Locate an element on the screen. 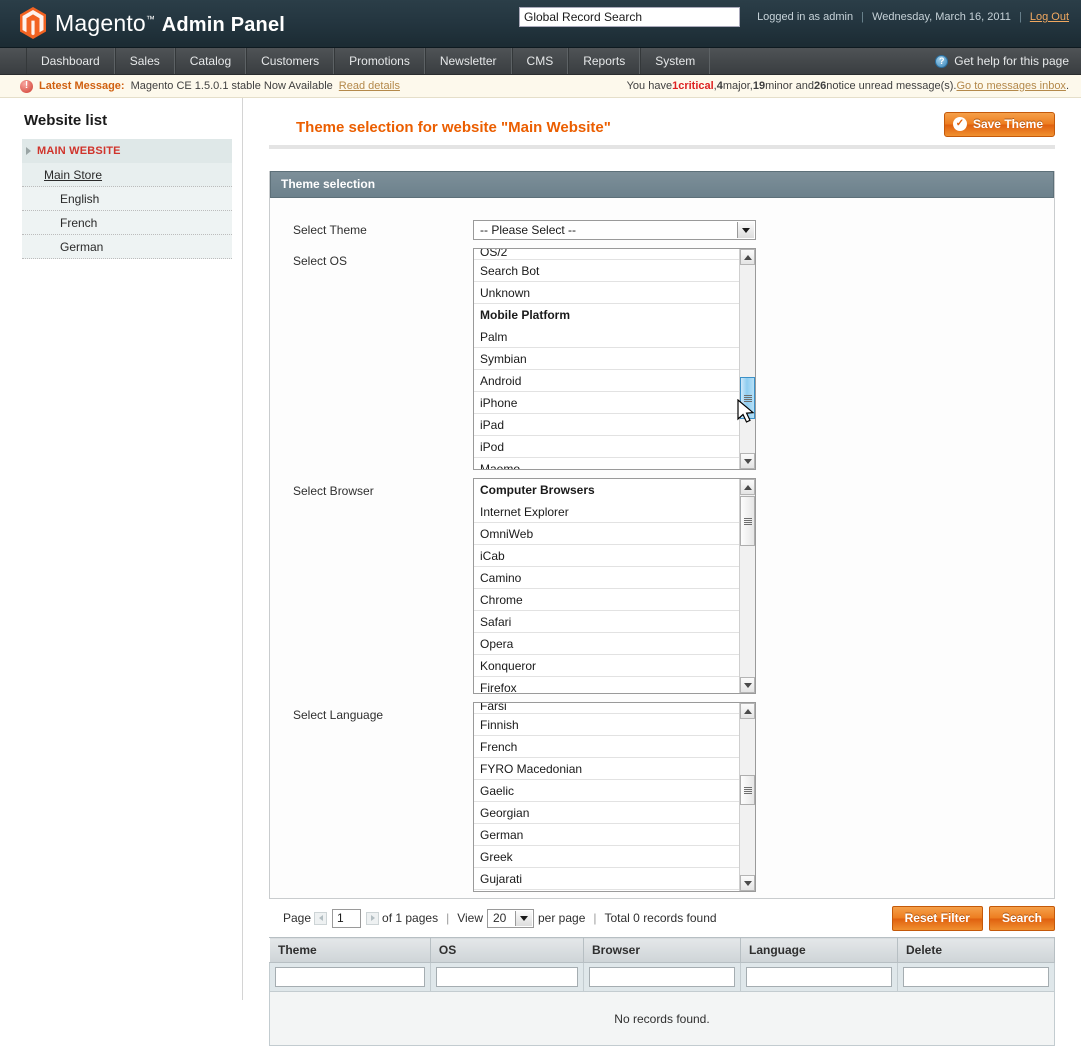 This screenshot has width=1081, height=1052. tree-item-french: French is located at coordinates (127, 223).